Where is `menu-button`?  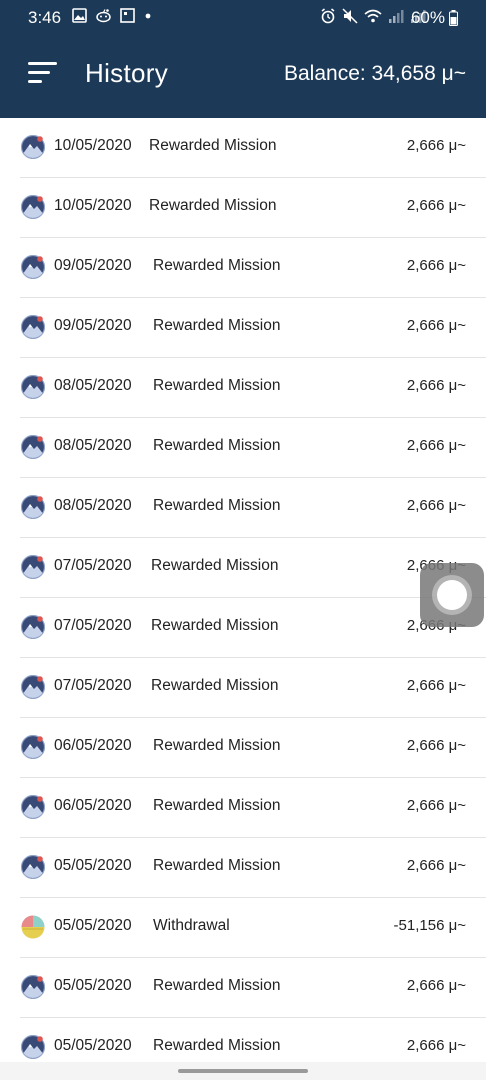 menu-button is located at coordinates (43, 74).